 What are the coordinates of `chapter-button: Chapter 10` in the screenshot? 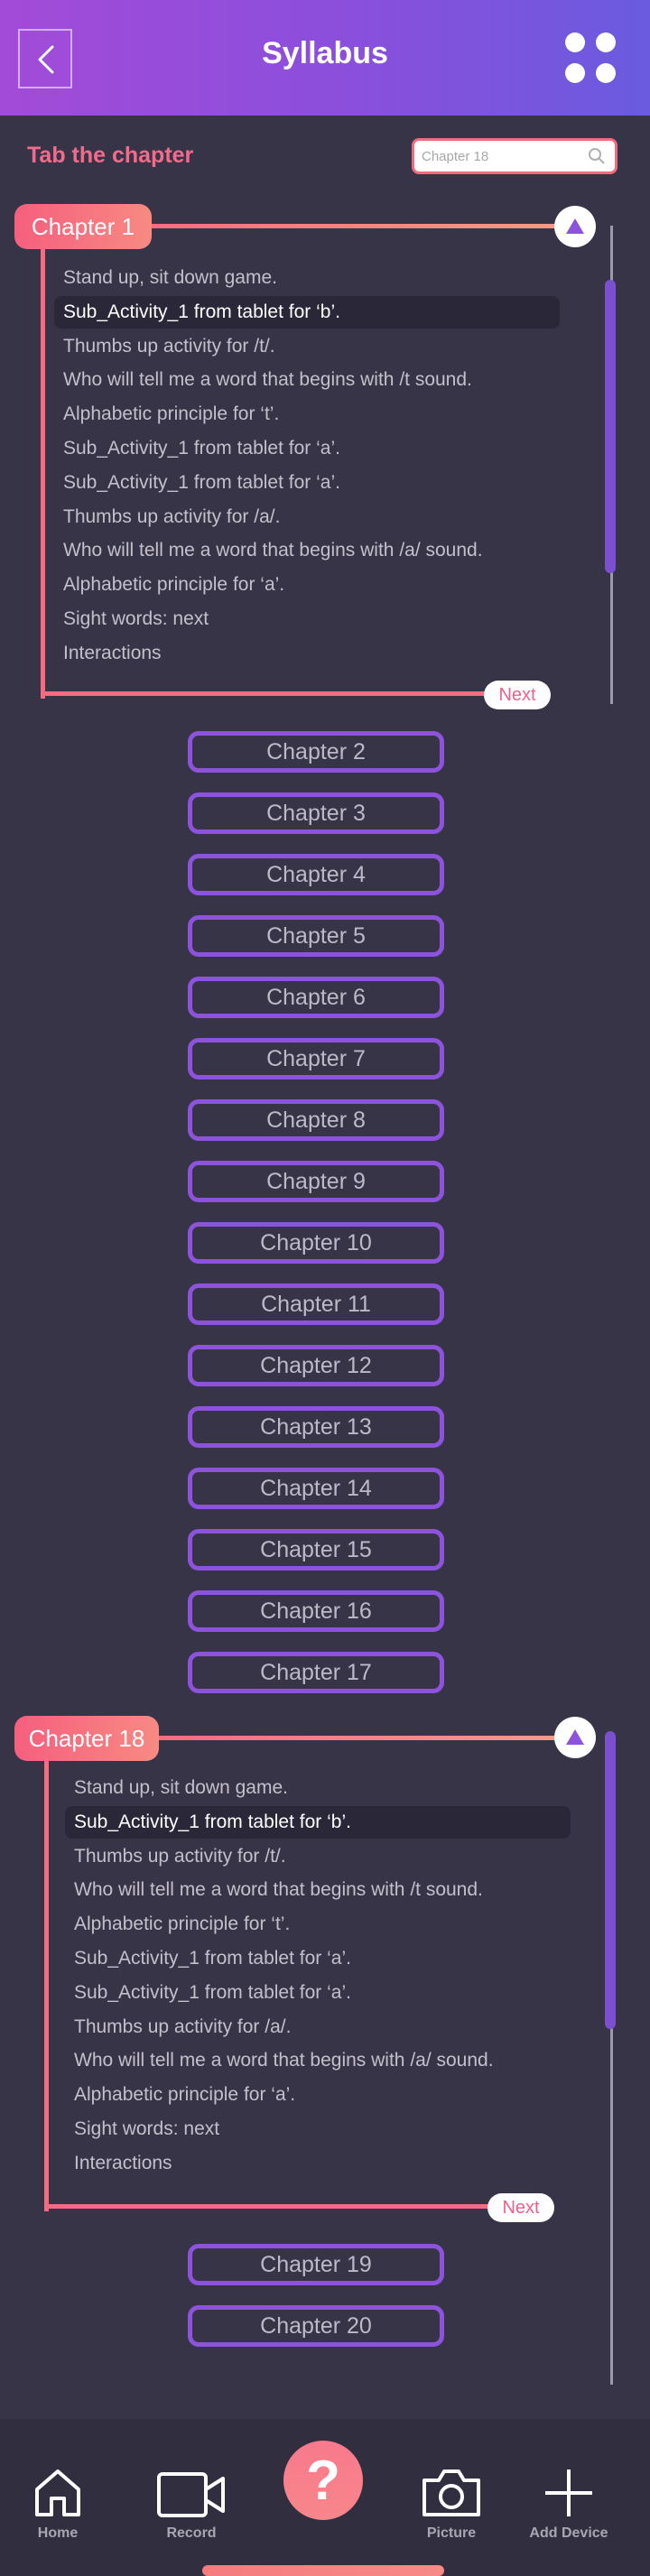 It's located at (316, 1243).